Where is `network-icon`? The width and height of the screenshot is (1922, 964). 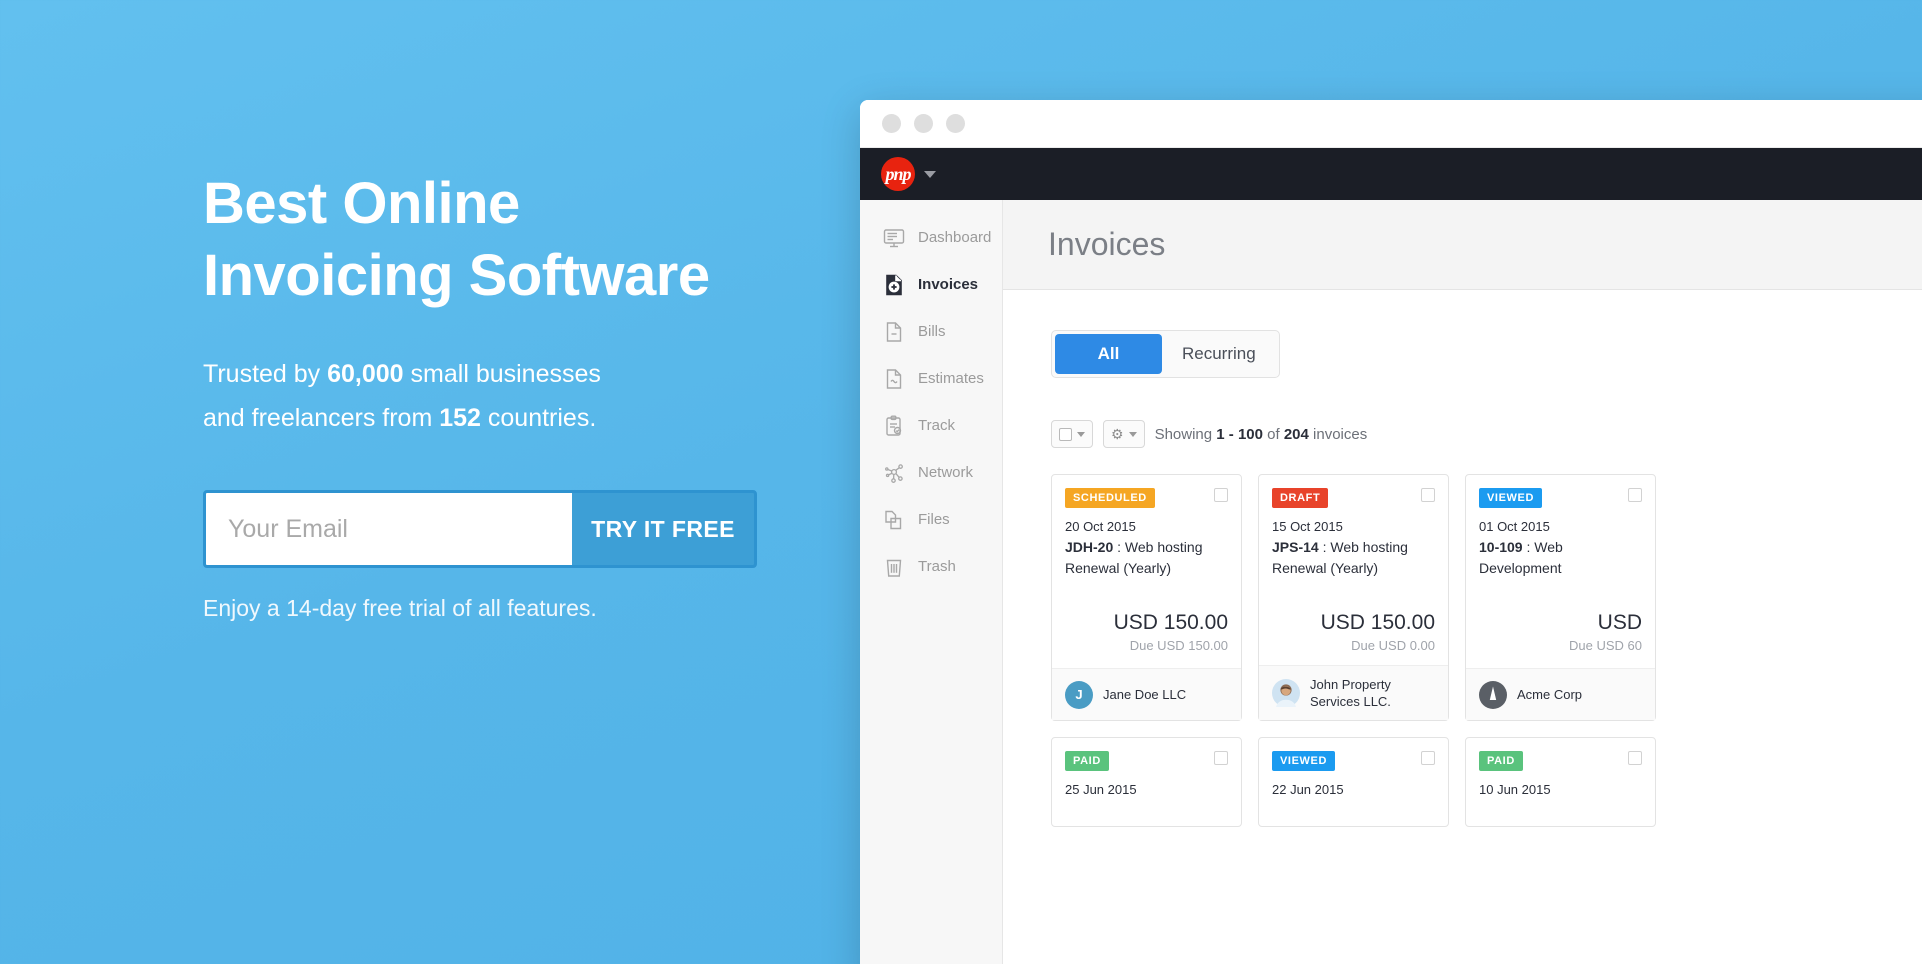
network-icon is located at coordinates (894, 473).